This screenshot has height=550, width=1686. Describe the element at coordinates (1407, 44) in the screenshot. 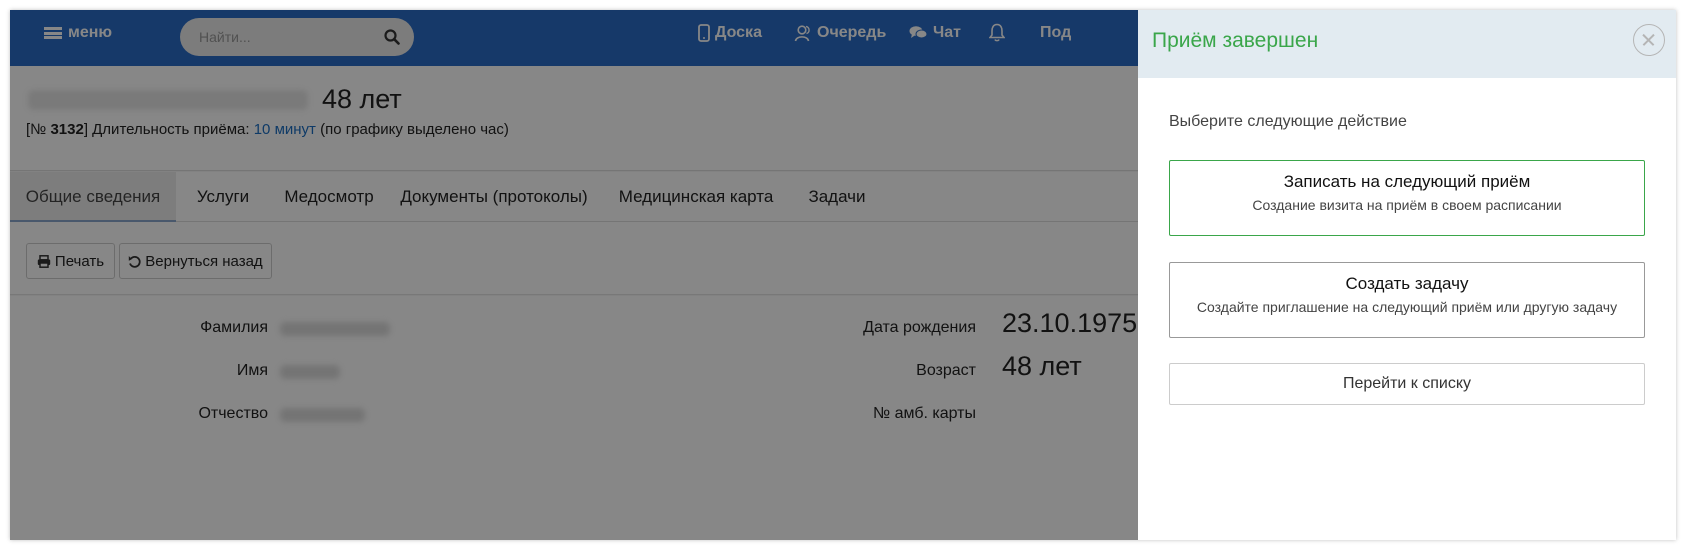

I see `panel-header: Приём завершен` at that location.